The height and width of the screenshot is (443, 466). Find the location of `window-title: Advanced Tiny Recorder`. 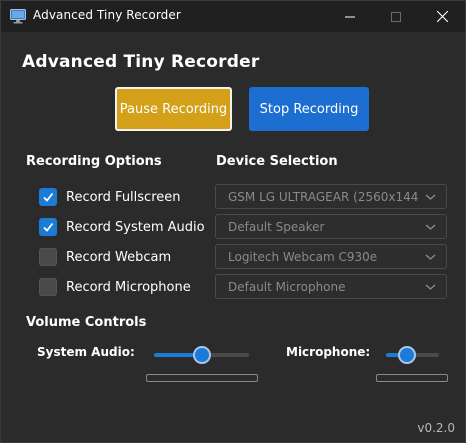

window-title: Advanced Tiny Recorder is located at coordinates (107, 15).